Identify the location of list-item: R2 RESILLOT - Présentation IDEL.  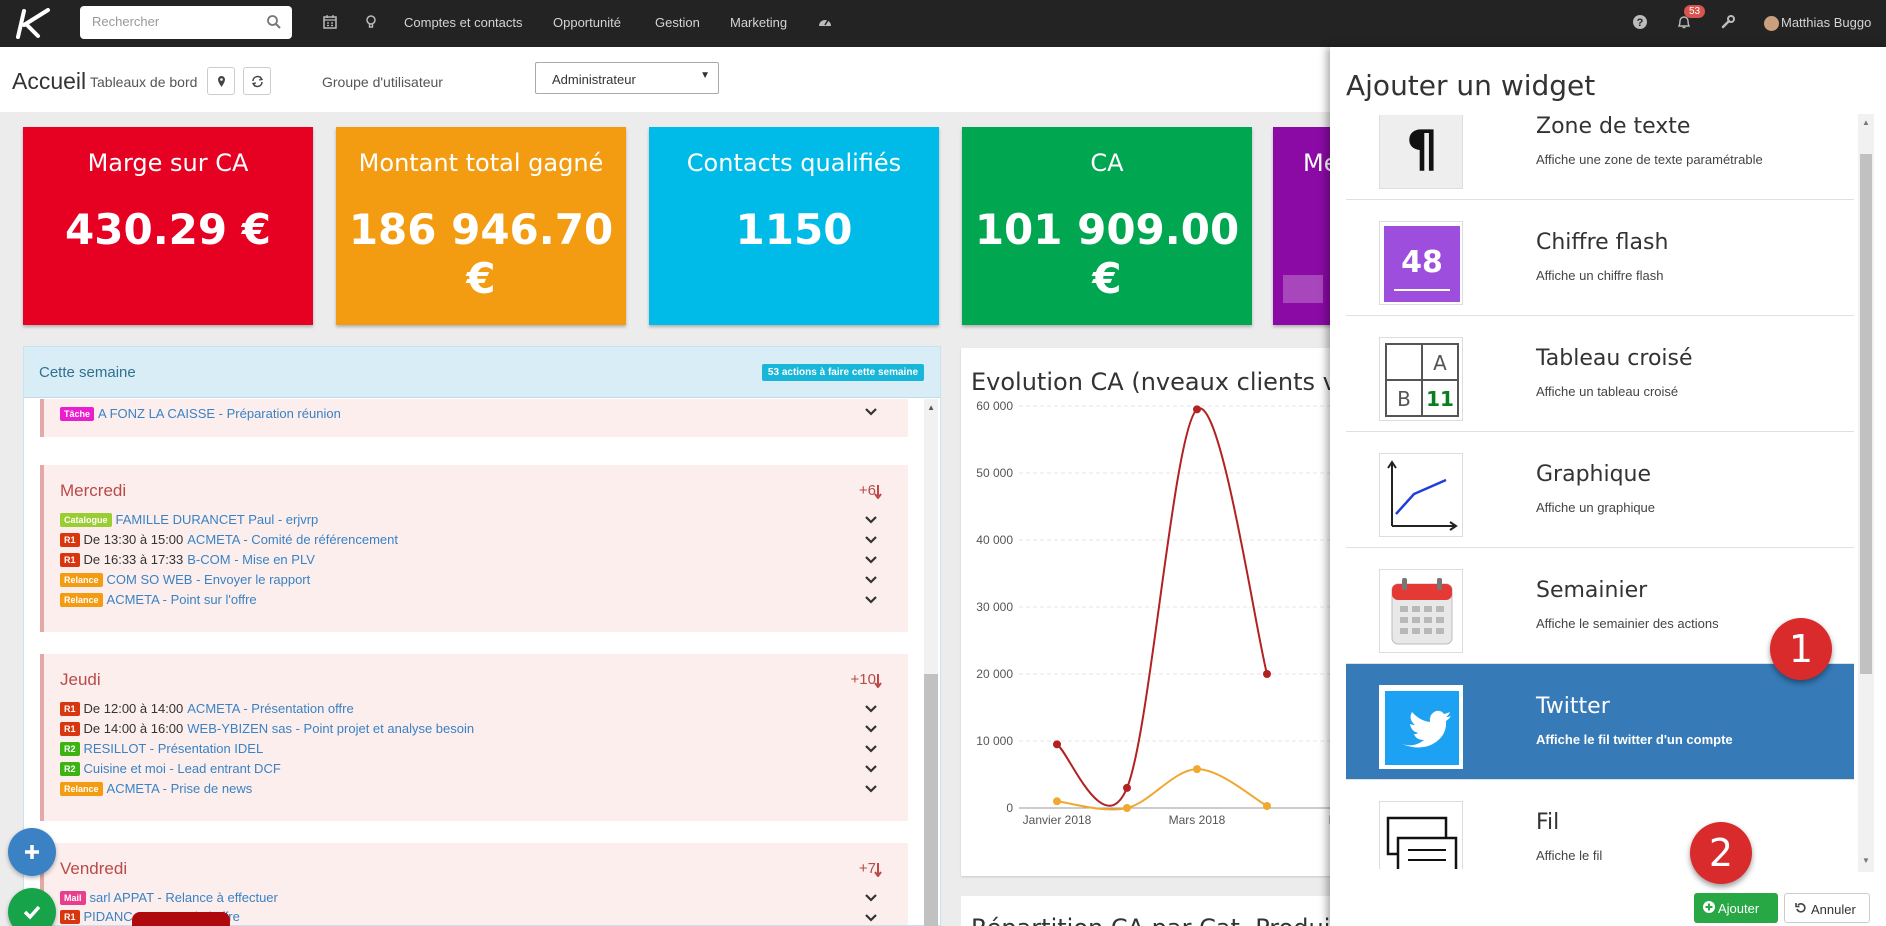
(161, 750).